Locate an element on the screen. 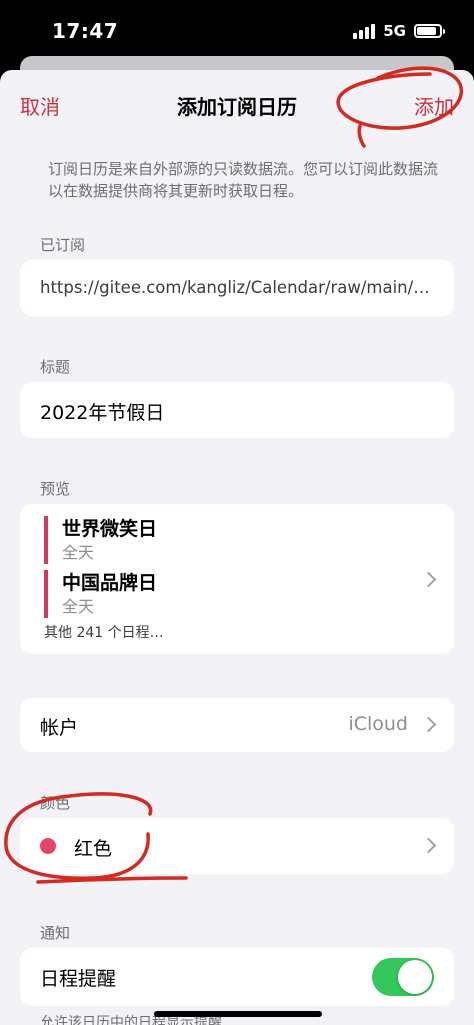 This screenshot has height=1025, width=474. reminder-row: 日程提醒 is located at coordinates (237, 977).